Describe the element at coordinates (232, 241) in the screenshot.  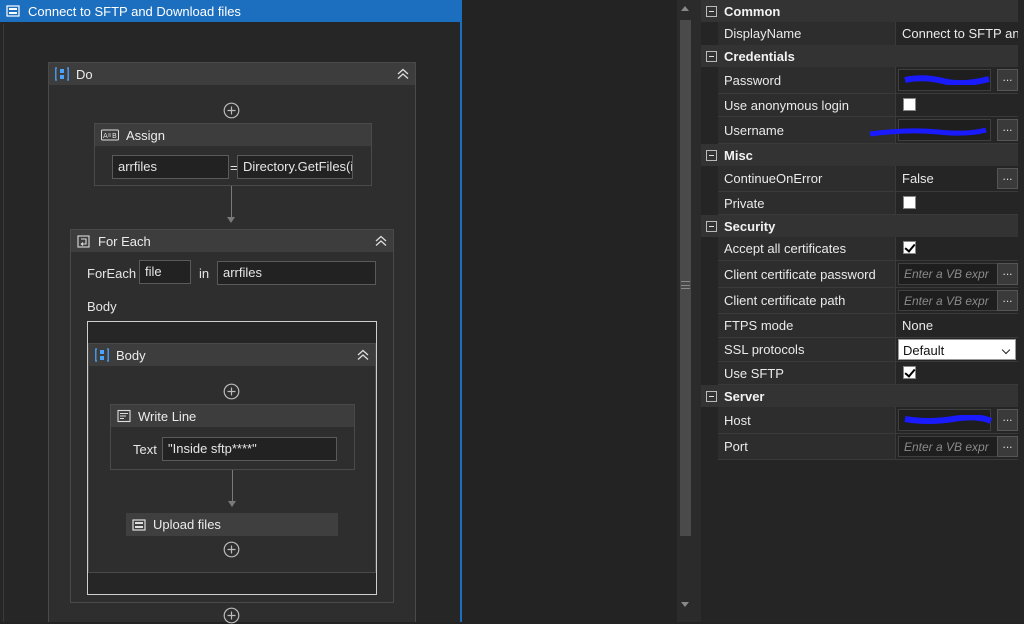
I see `foreach-activity-header: For Each` at that location.